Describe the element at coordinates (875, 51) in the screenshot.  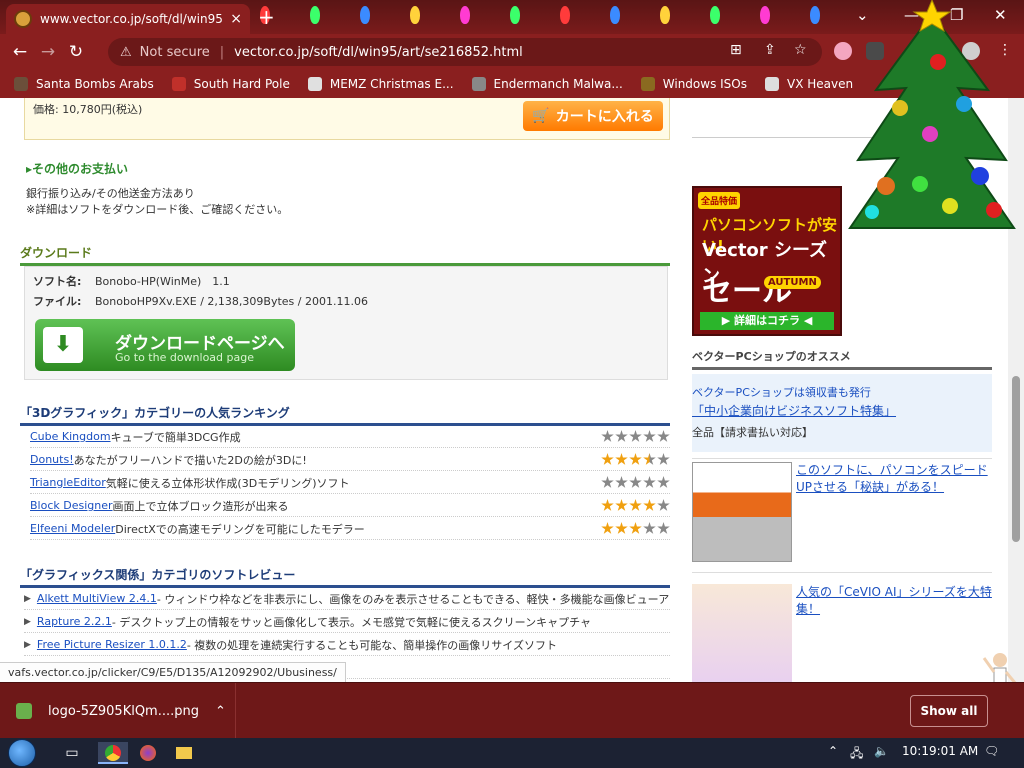
I see `extension-s-icon` at that location.